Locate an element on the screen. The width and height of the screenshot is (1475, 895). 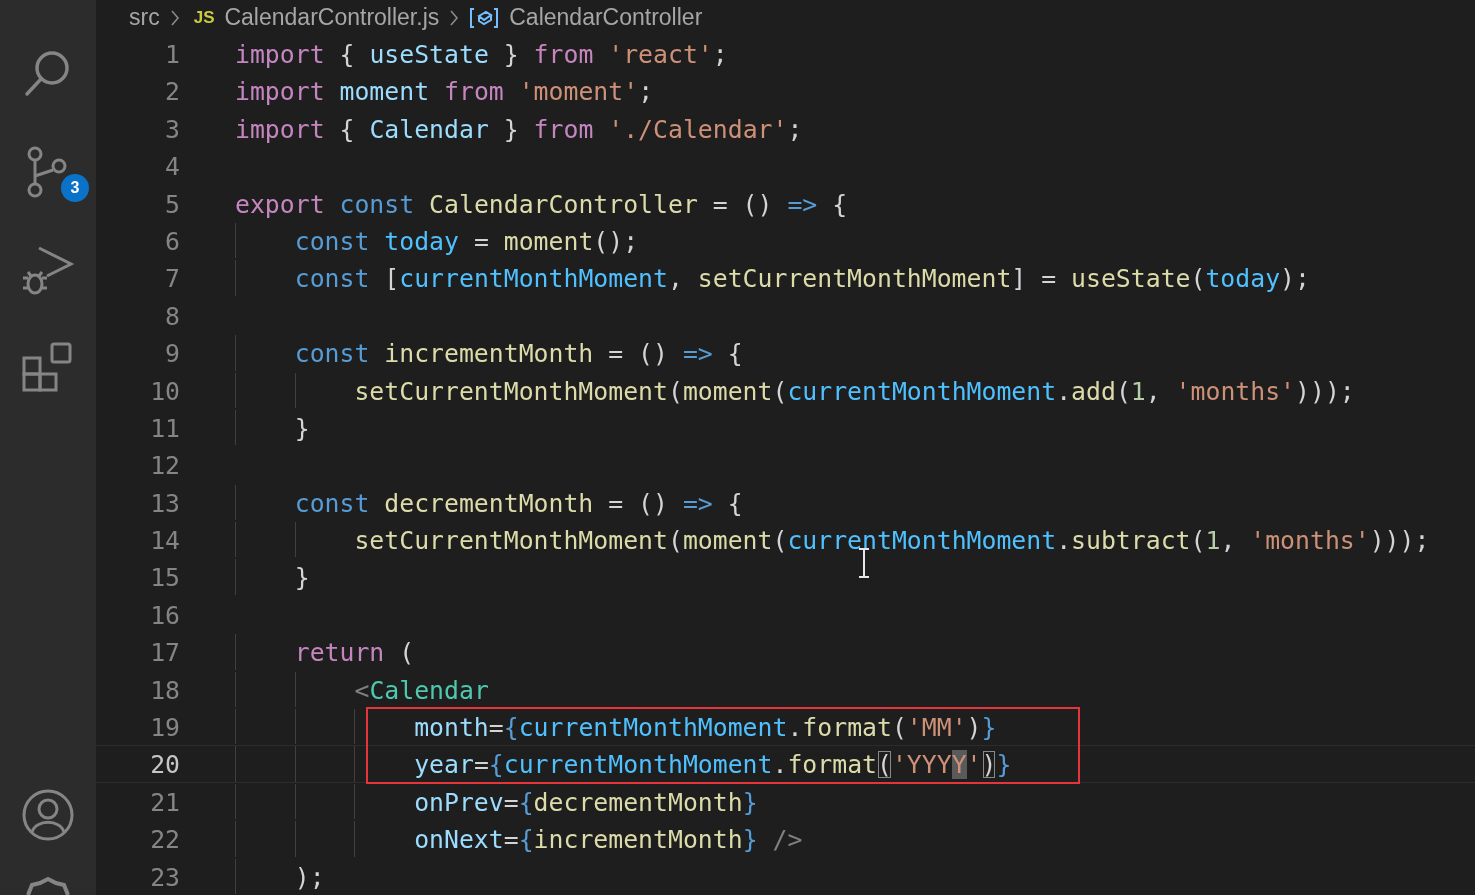
code-line: export const CalendarController = () => { is located at coordinates (541, 204).